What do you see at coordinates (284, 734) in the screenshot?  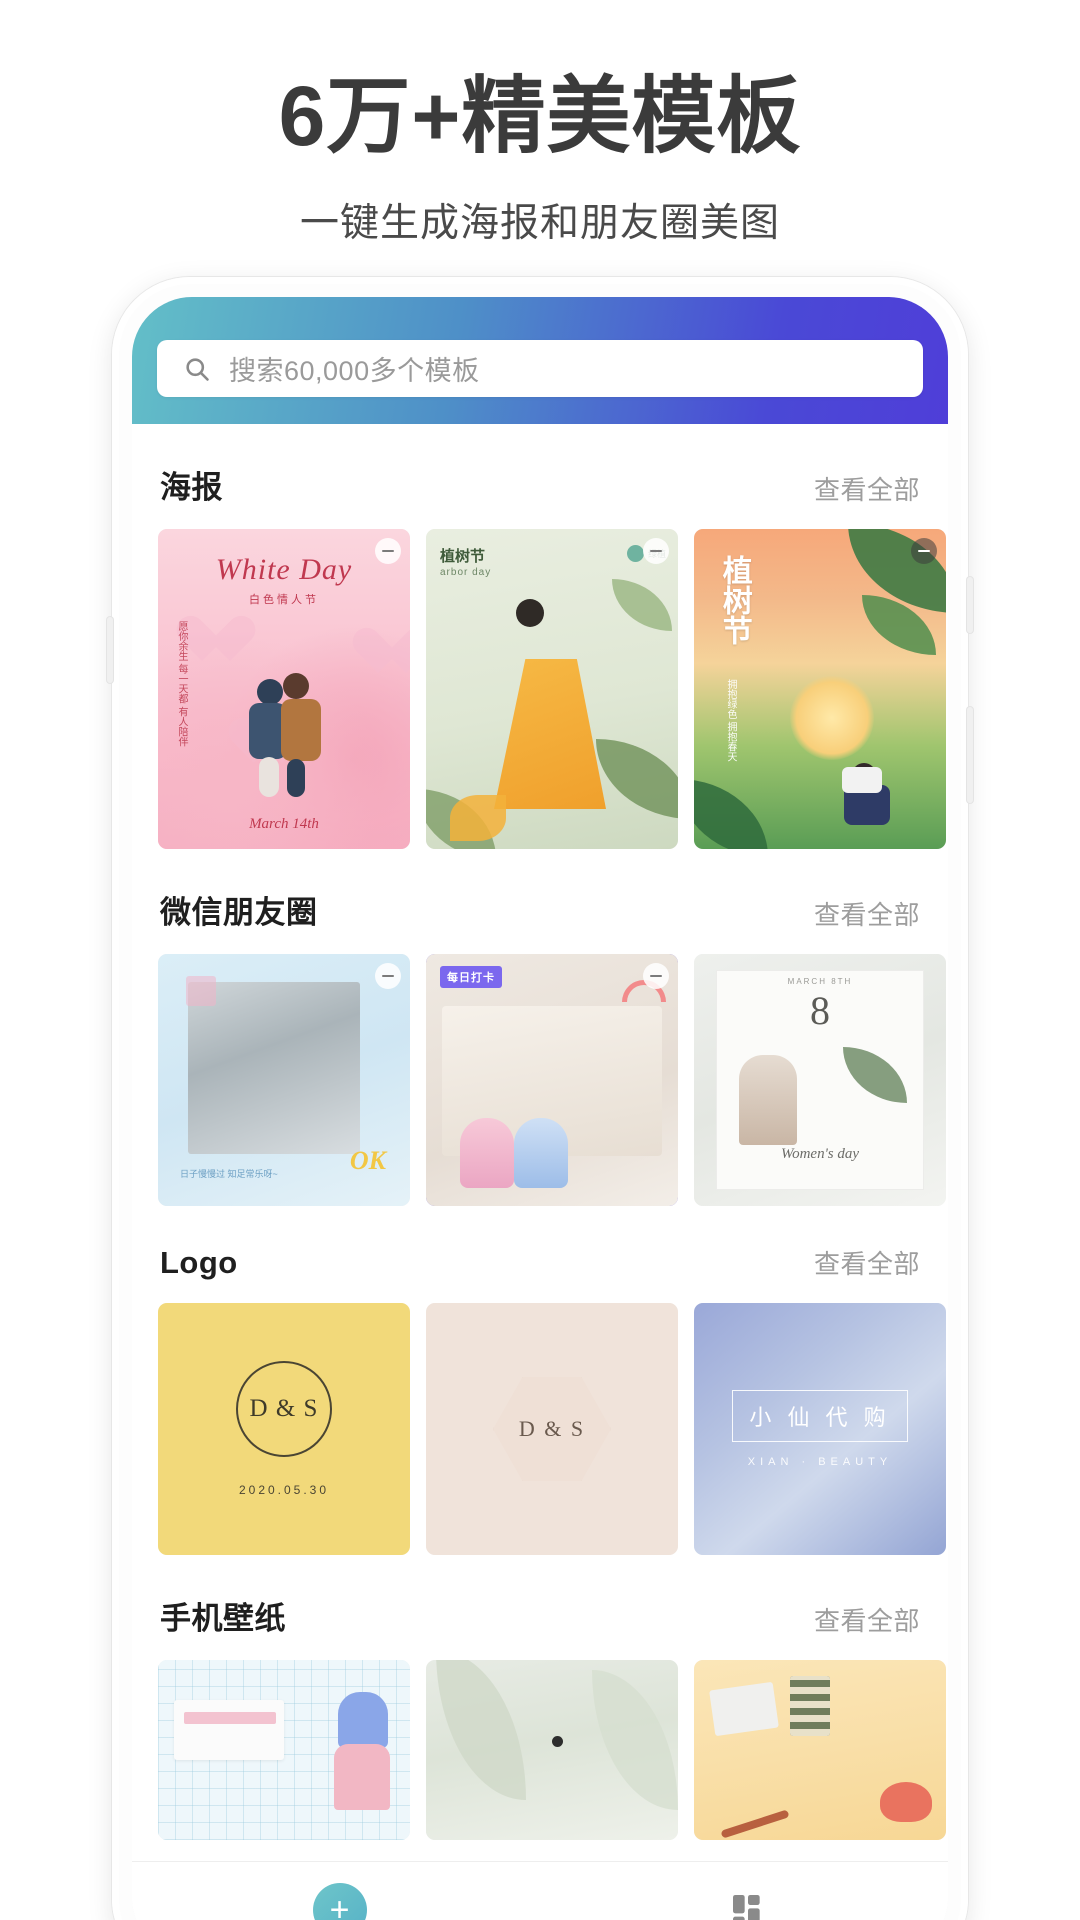 I see `couple-illustration` at bounding box center [284, 734].